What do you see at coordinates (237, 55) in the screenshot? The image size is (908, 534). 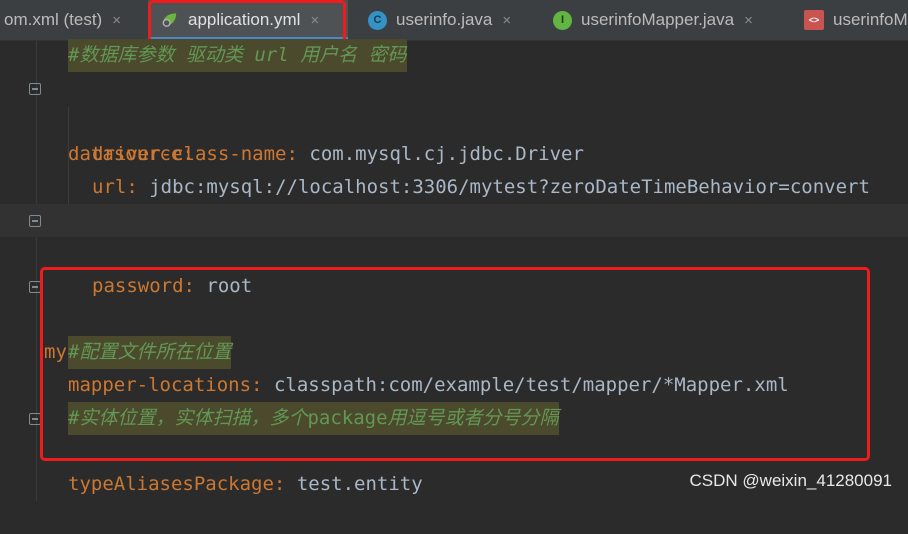 I see `comment-db-params: #数据库参数 驱动类 url 用户名 密码` at bounding box center [237, 55].